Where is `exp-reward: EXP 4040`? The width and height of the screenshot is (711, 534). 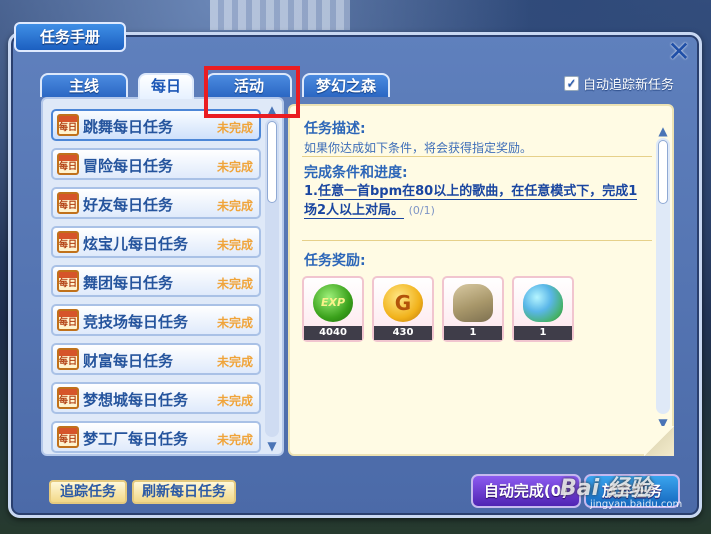 exp-reward: EXP 4040 is located at coordinates (333, 309).